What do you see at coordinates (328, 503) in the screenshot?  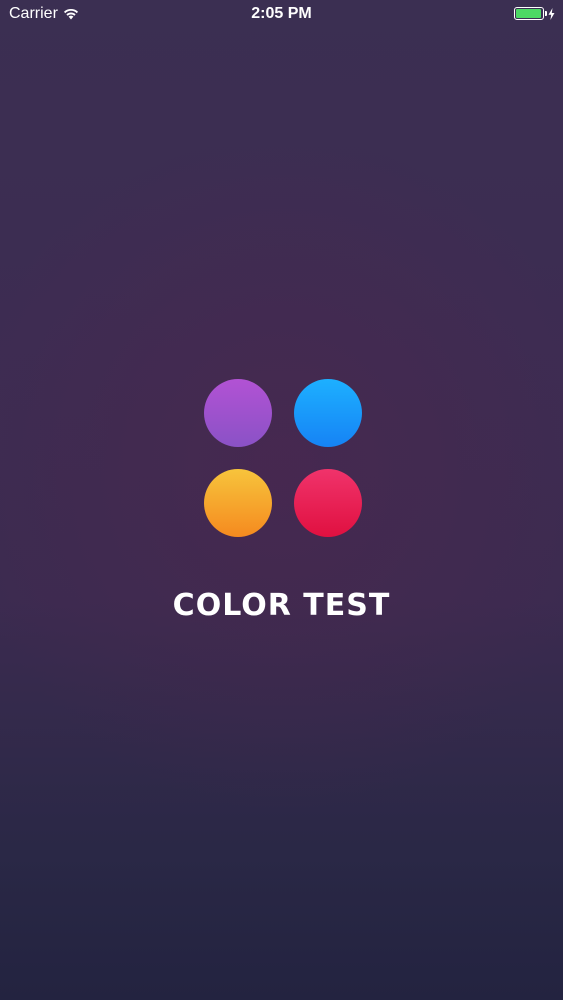 I see `red-dot` at bounding box center [328, 503].